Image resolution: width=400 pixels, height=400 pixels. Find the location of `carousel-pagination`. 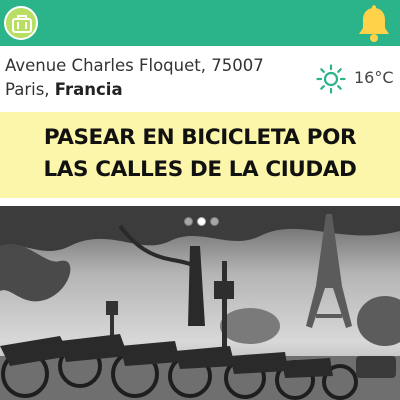

carousel-pagination is located at coordinates (203, 218).